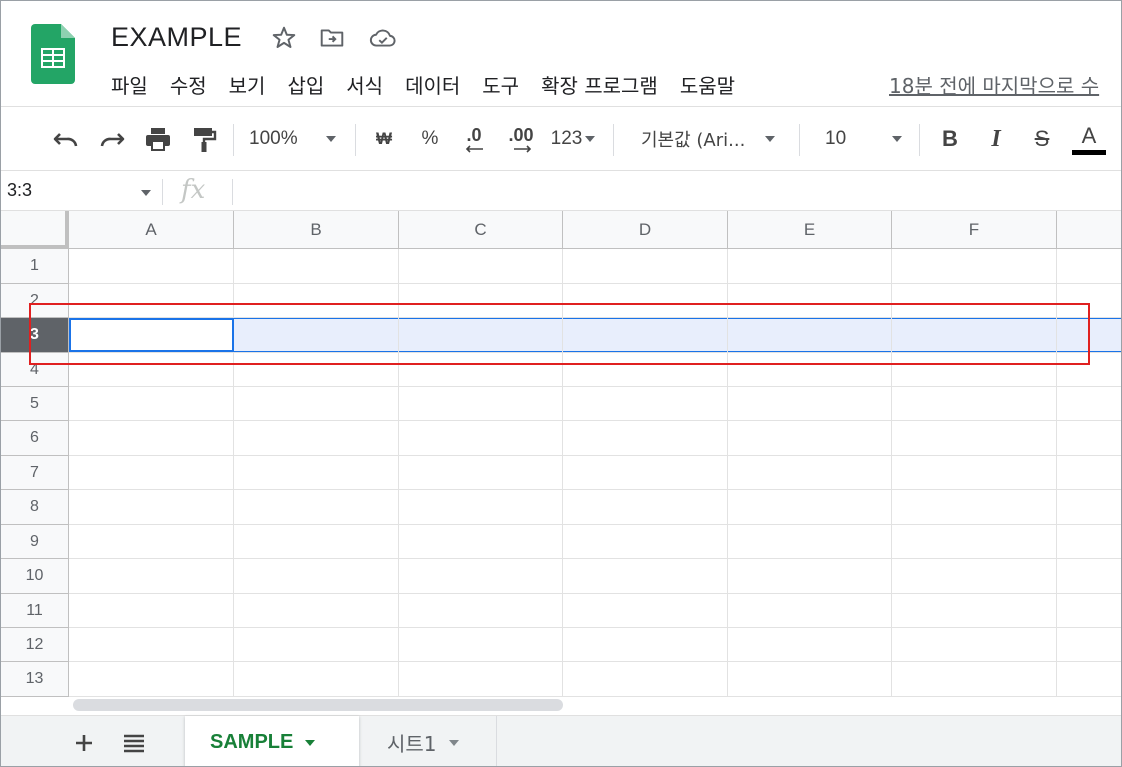 The image size is (1122, 767). I want to click on move-to-folder-icon, so click(332, 38).